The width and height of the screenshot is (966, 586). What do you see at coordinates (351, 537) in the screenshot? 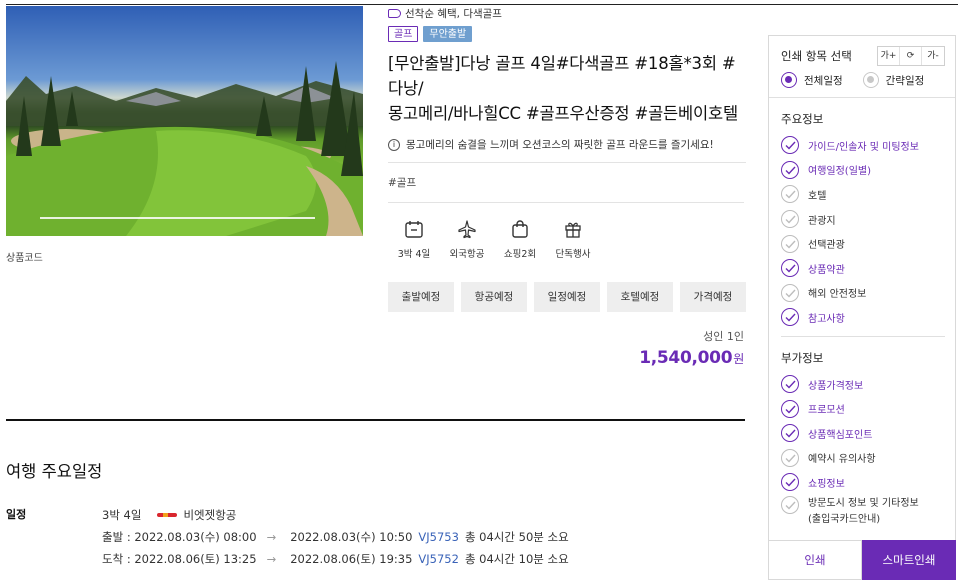
I see `departure-to: 2022.08.03(수) 10:50` at bounding box center [351, 537].